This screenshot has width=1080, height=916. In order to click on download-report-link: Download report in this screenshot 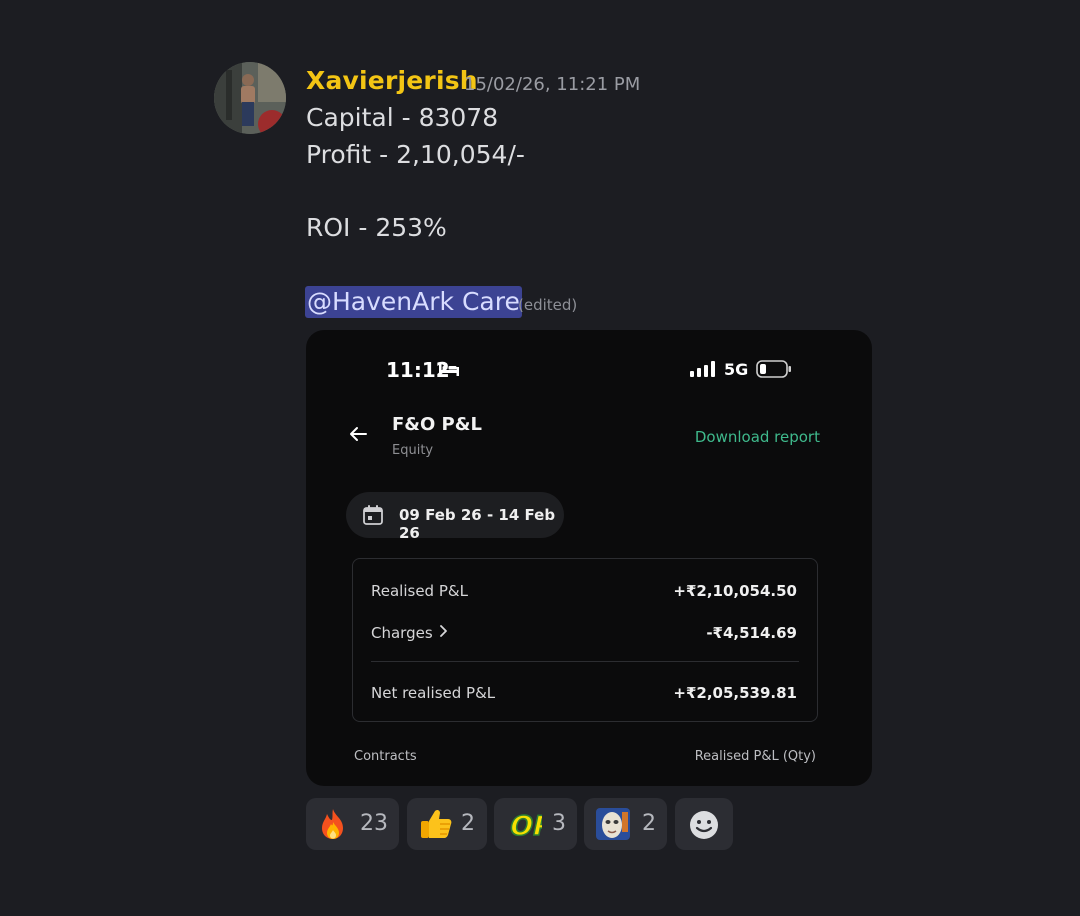, I will do `click(757, 437)`.